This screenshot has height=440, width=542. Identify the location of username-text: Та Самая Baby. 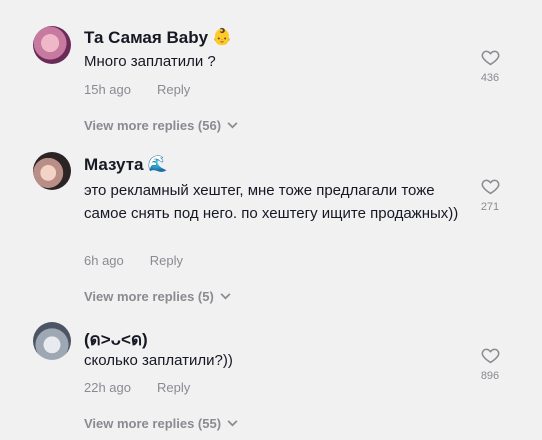
(146, 38).